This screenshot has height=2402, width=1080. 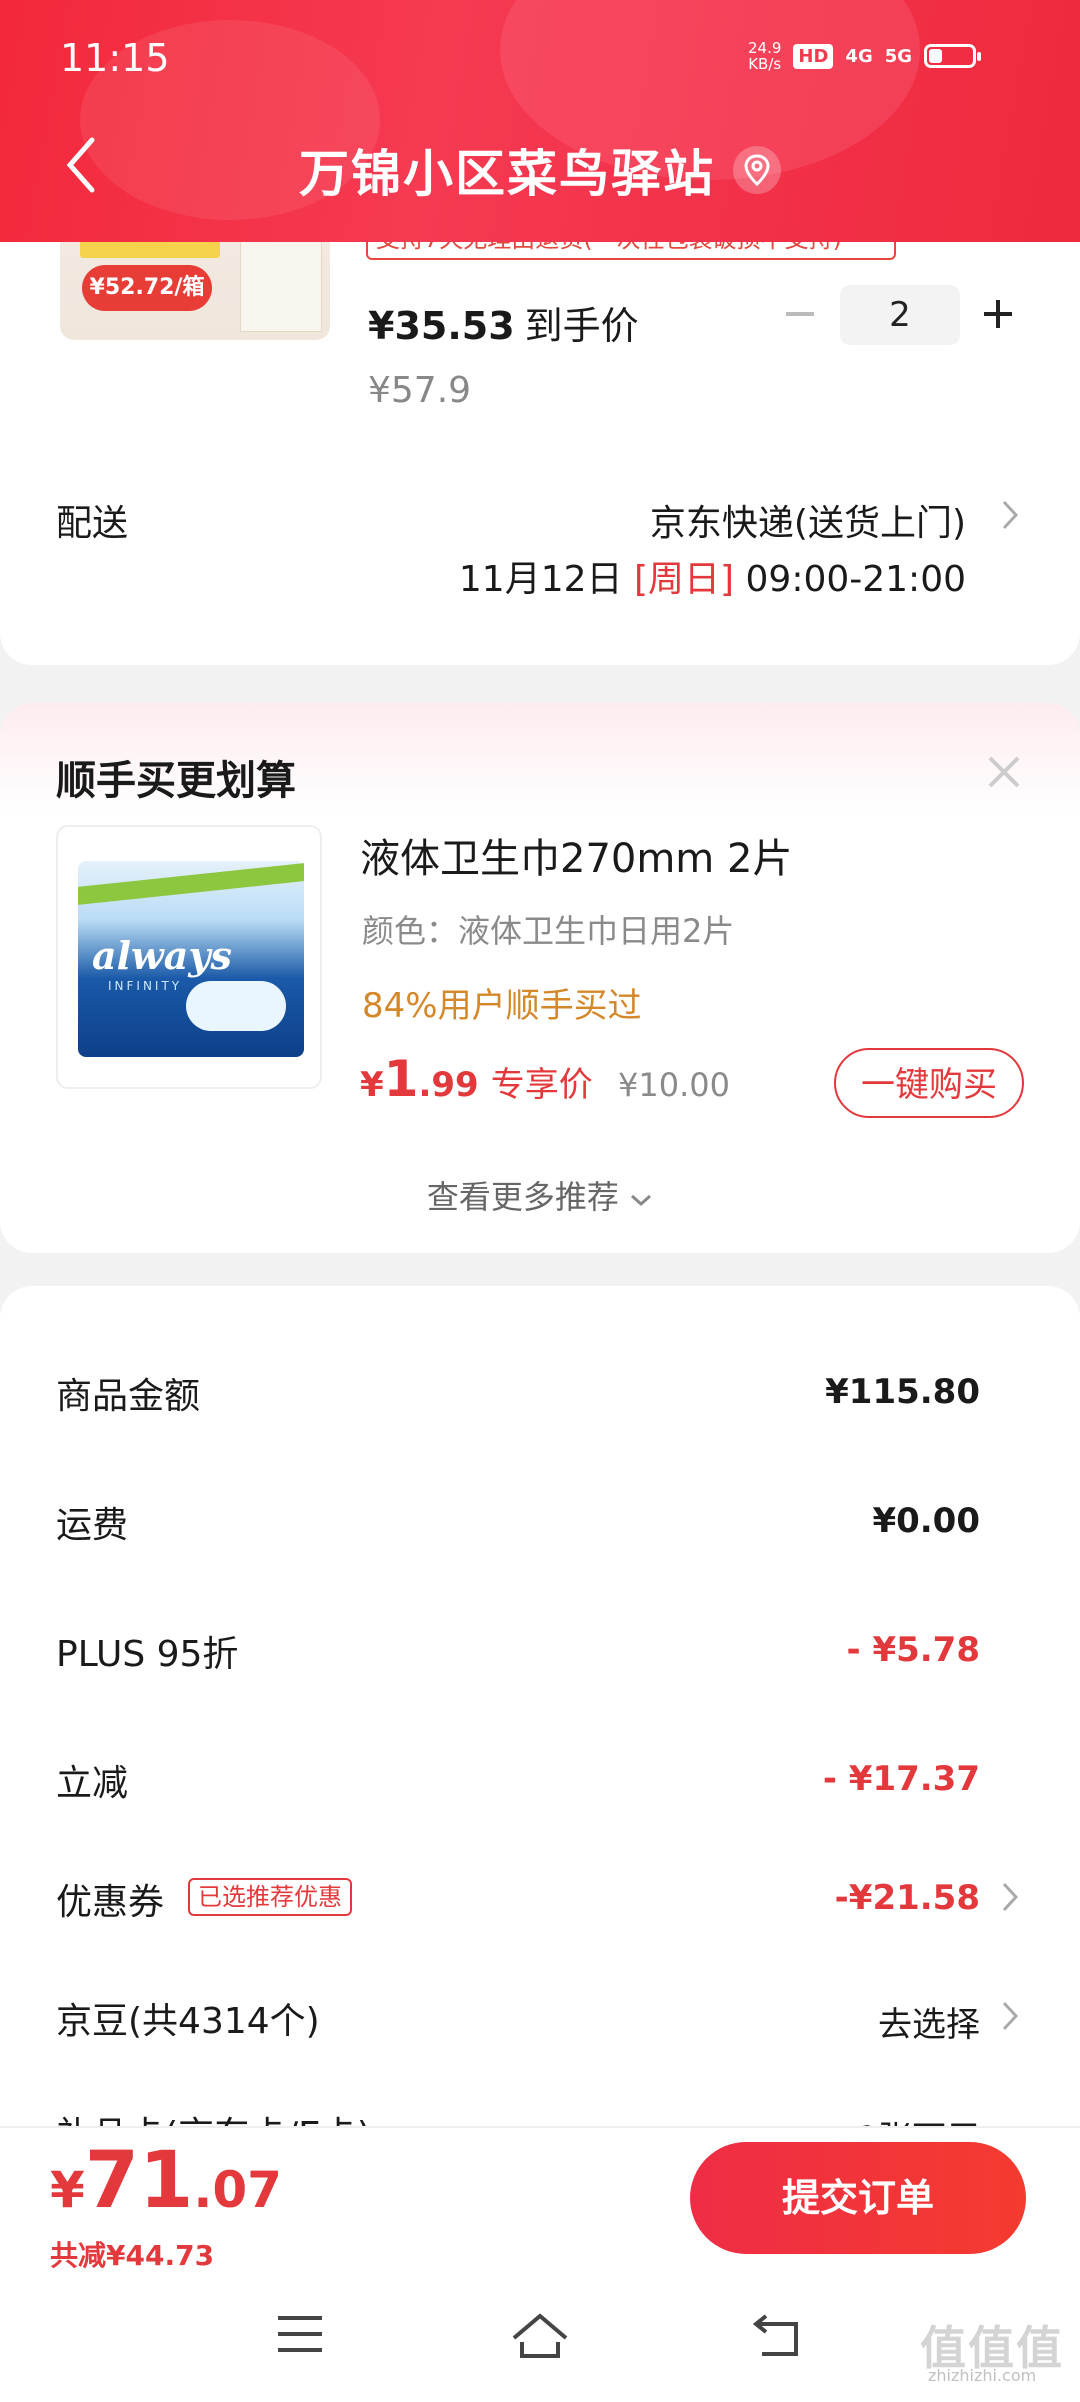 I want to click on battery-icon, so click(x=953, y=56).